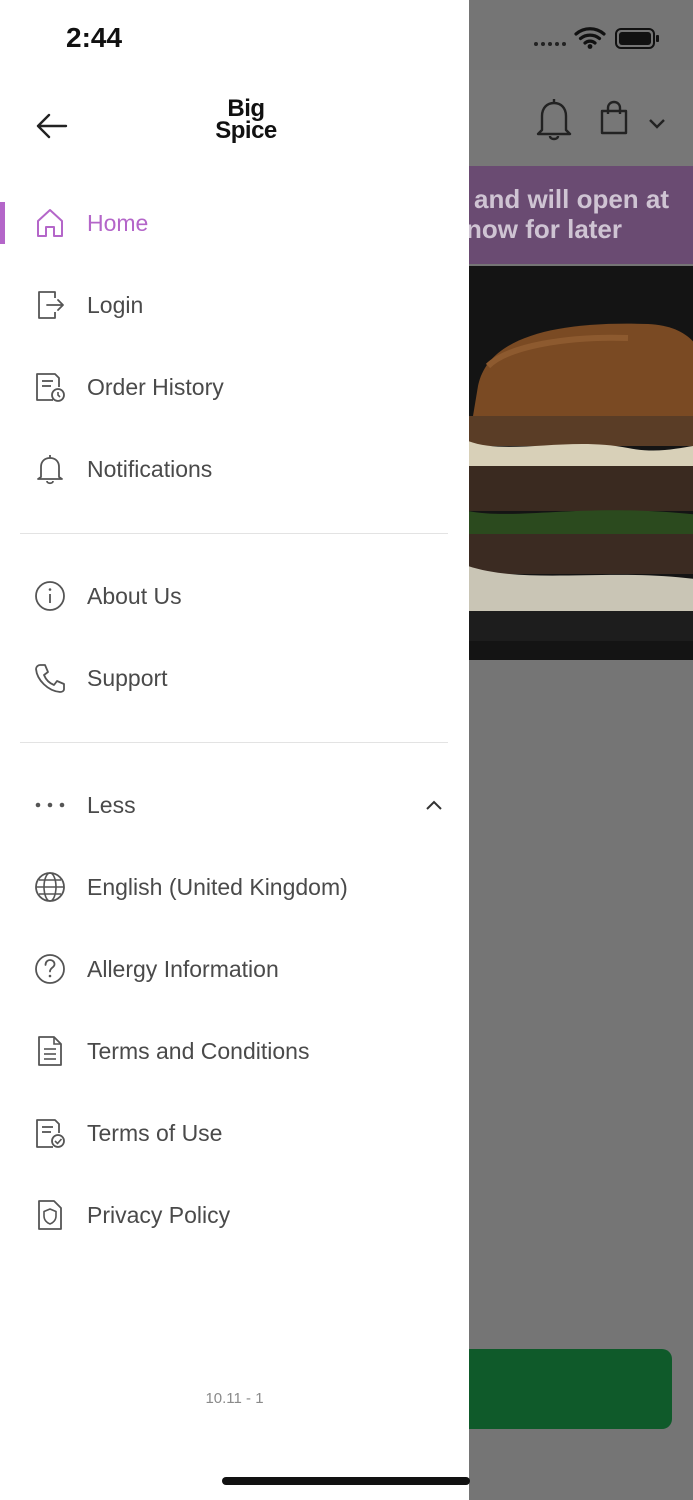  What do you see at coordinates (234, 469) in the screenshot?
I see `menu-item-notifications: Notifications` at bounding box center [234, 469].